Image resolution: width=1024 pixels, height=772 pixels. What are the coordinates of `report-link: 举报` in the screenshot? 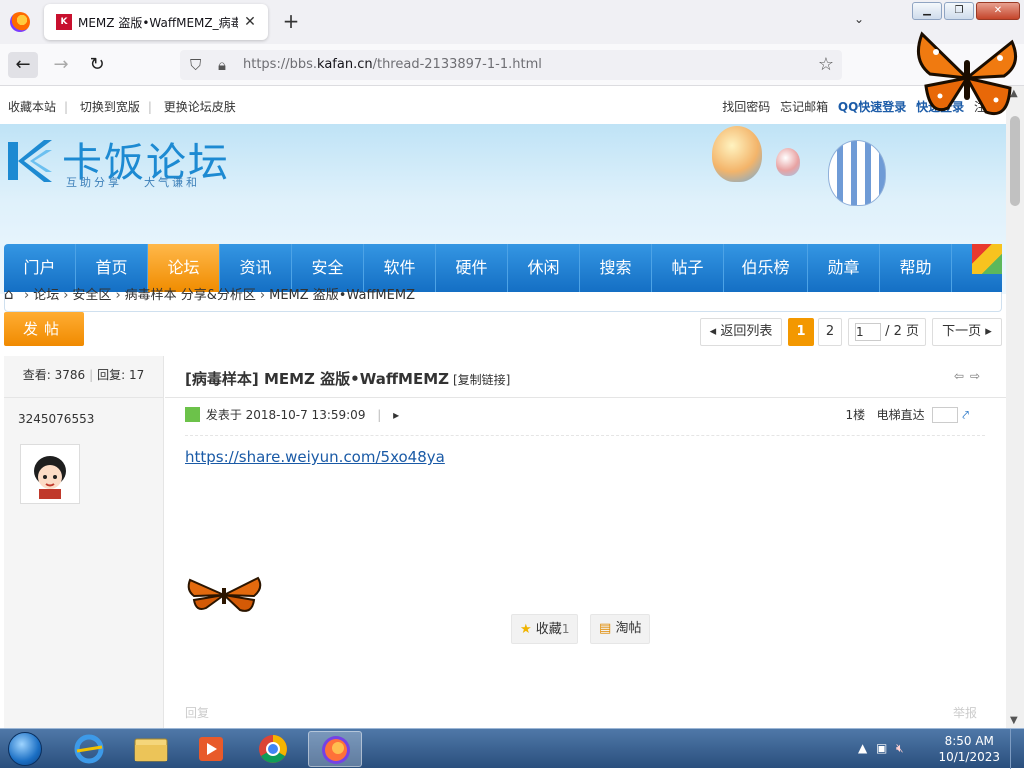 It's located at (965, 712).